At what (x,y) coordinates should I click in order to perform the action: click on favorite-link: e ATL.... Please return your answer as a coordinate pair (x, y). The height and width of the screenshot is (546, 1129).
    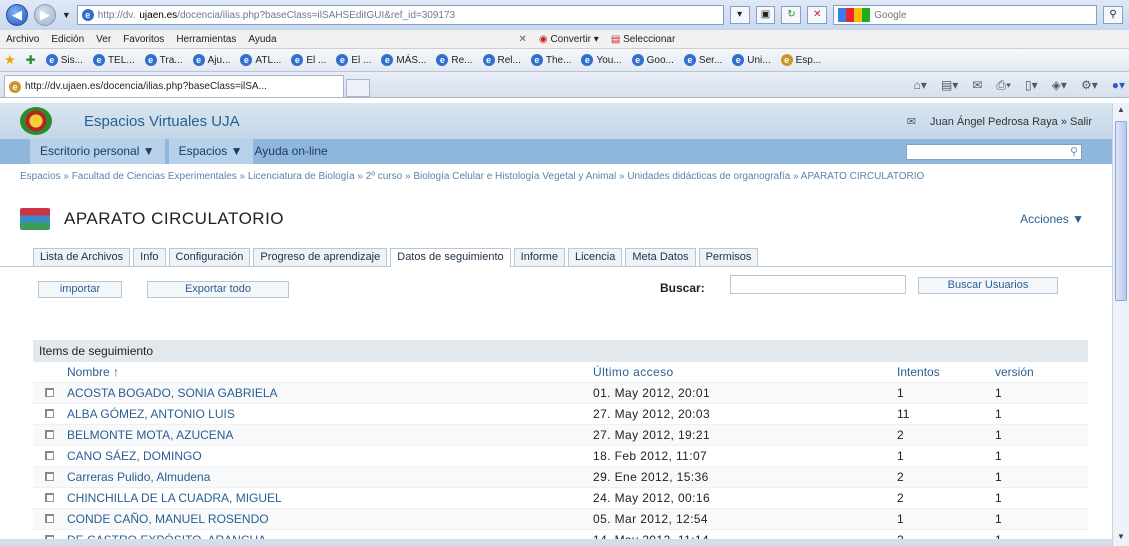
    Looking at the image, I should click on (260, 60).